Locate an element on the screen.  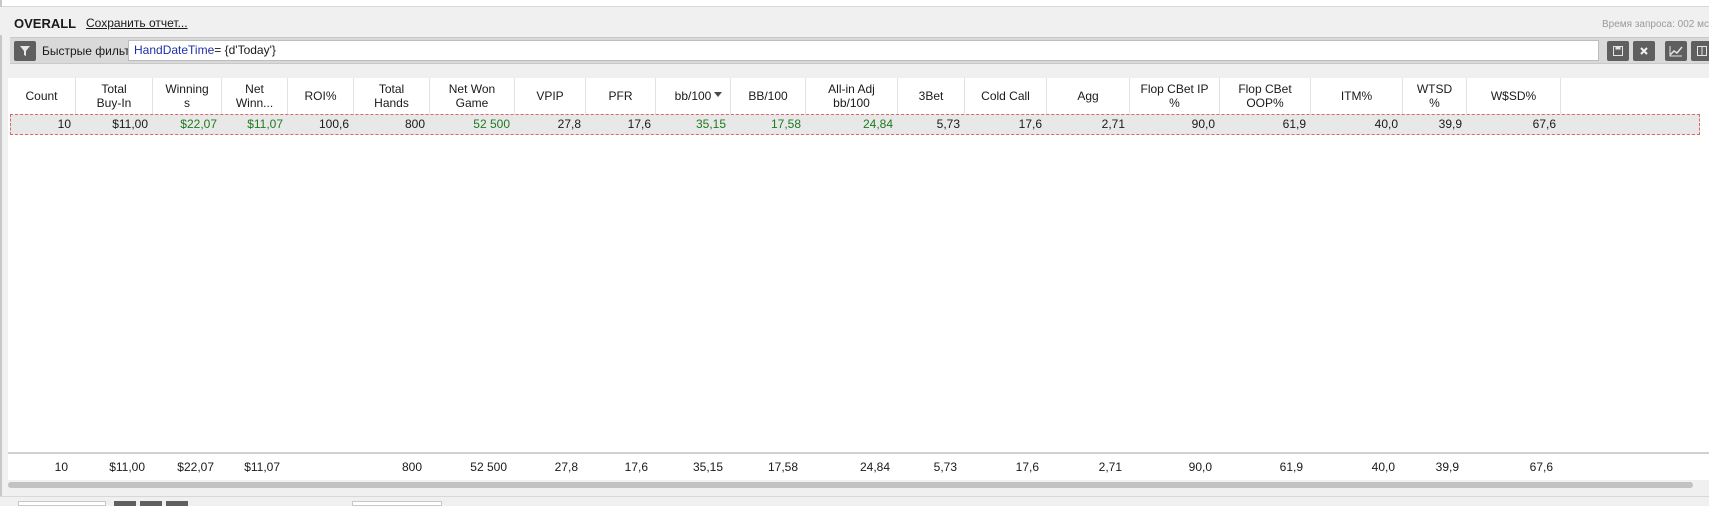
total-cell-flop-cbet-ip: 90,0 is located at coordinates (1200, 467).